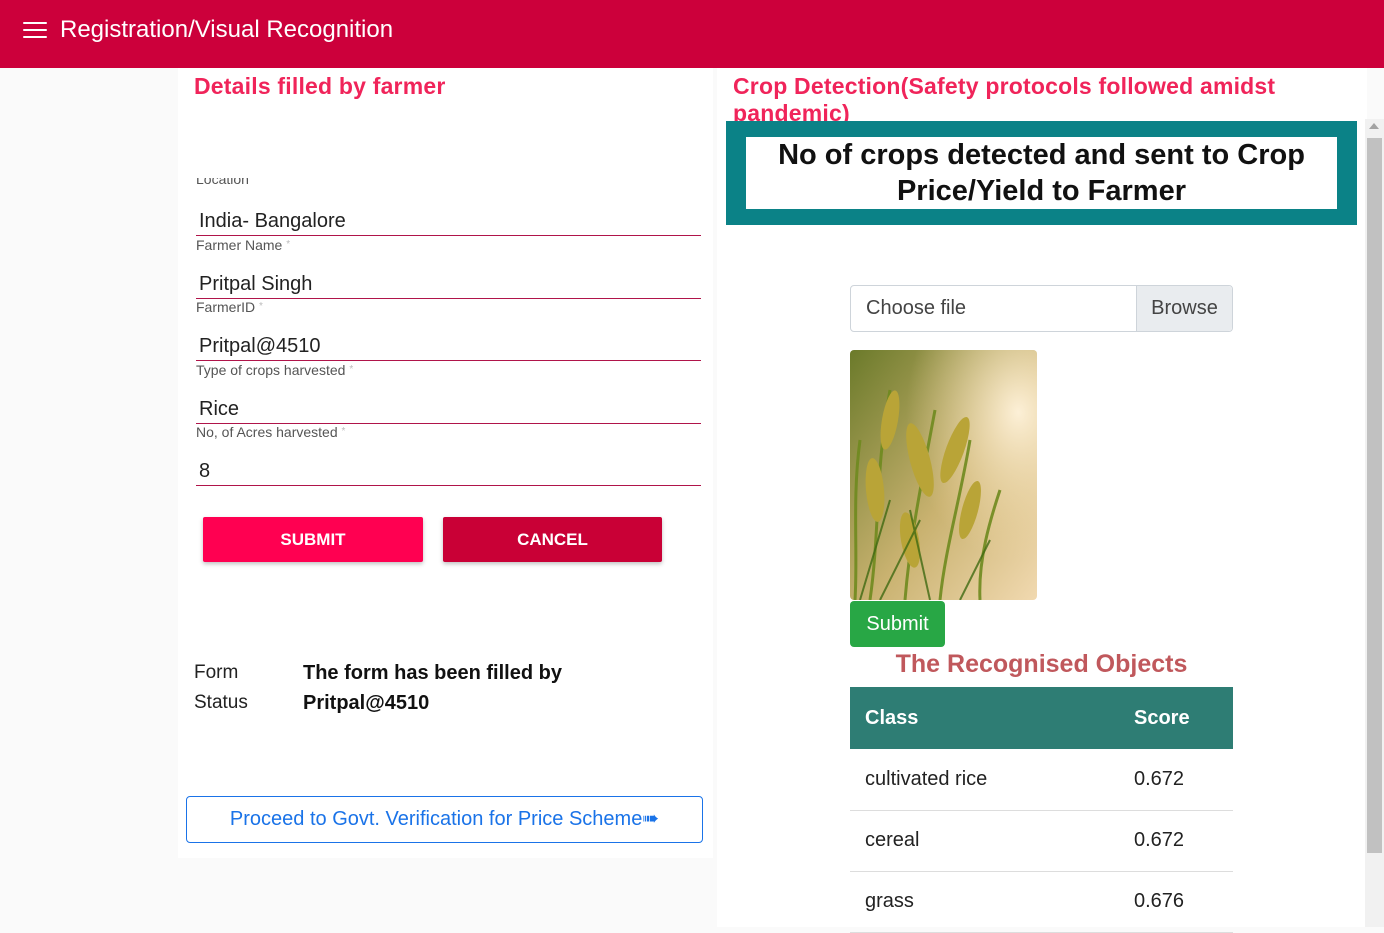 This screenshot has height=933, width=1384. What do you see at coordinates (1374, 126) in the screenshot?
I see `scroll-up-icon` at bounding box center [1374, 126].